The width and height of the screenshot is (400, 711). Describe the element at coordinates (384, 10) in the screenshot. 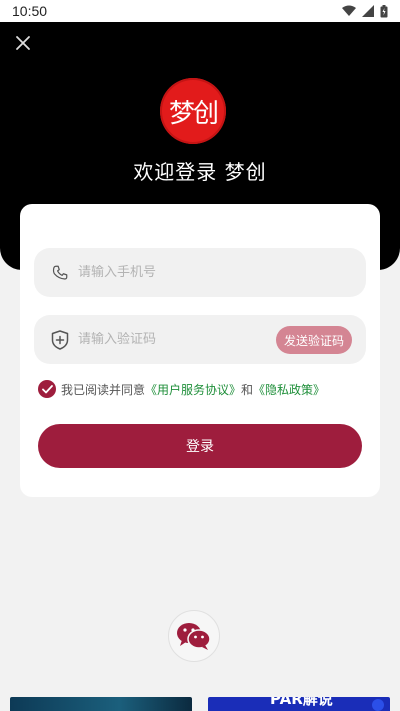

I see `battery-icon` at that location.